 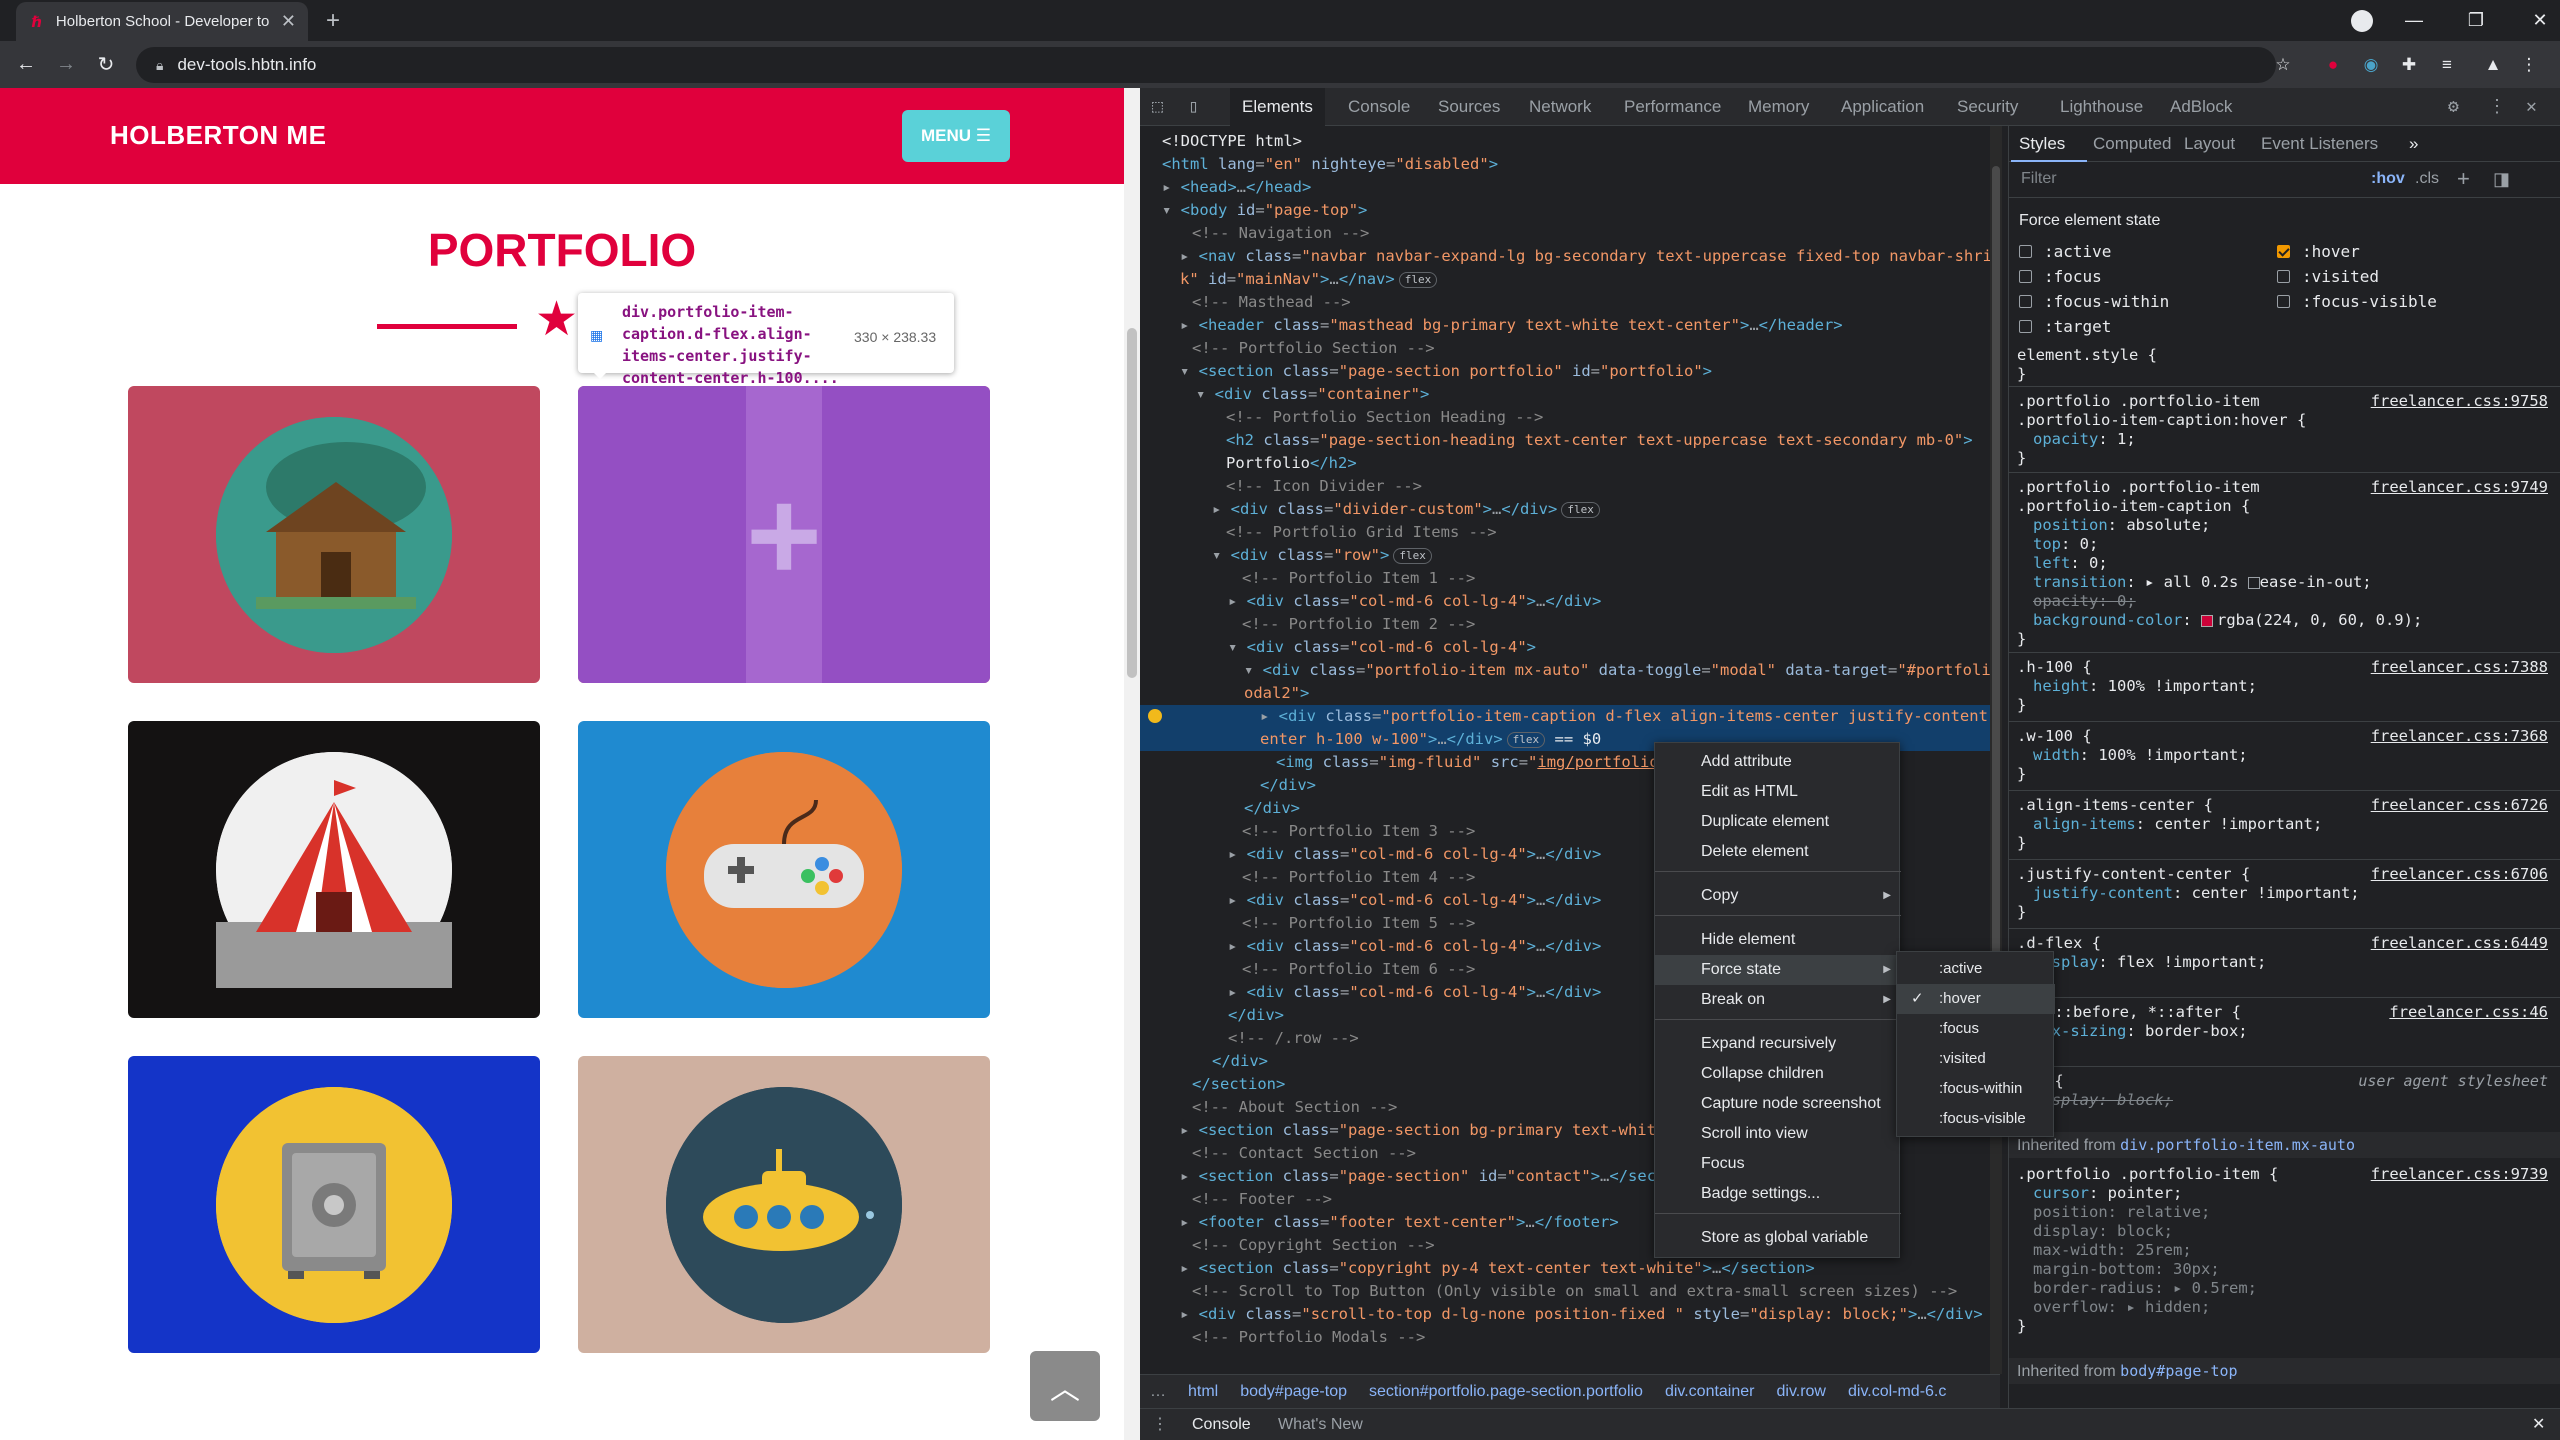 I want to click on dom-tree-scrollbar, so click(x=1996, y=750).